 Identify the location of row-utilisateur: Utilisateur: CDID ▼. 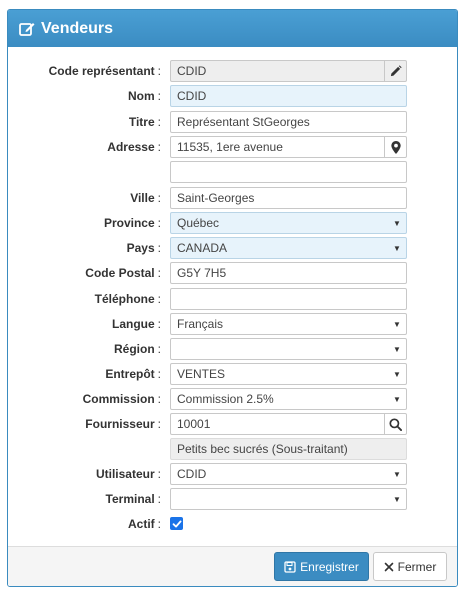
(232, 474).